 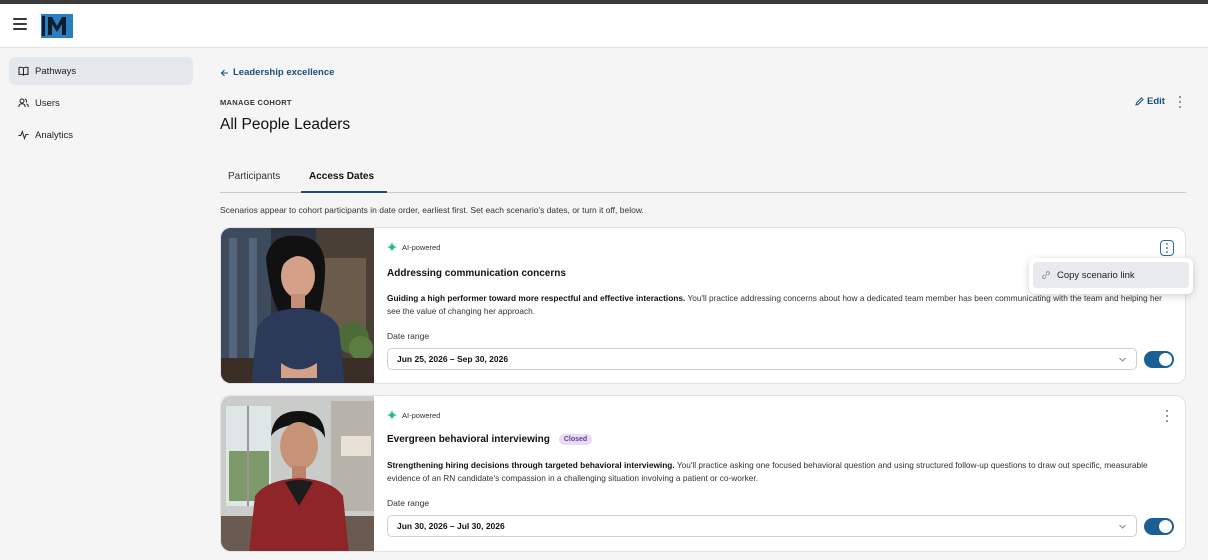 What do you see at coordinates (762, 359) in the screenshot?
I see `date-range-select: Jun 25, 2026 – Sep 30, 2026` at bounding box center [762, 359].